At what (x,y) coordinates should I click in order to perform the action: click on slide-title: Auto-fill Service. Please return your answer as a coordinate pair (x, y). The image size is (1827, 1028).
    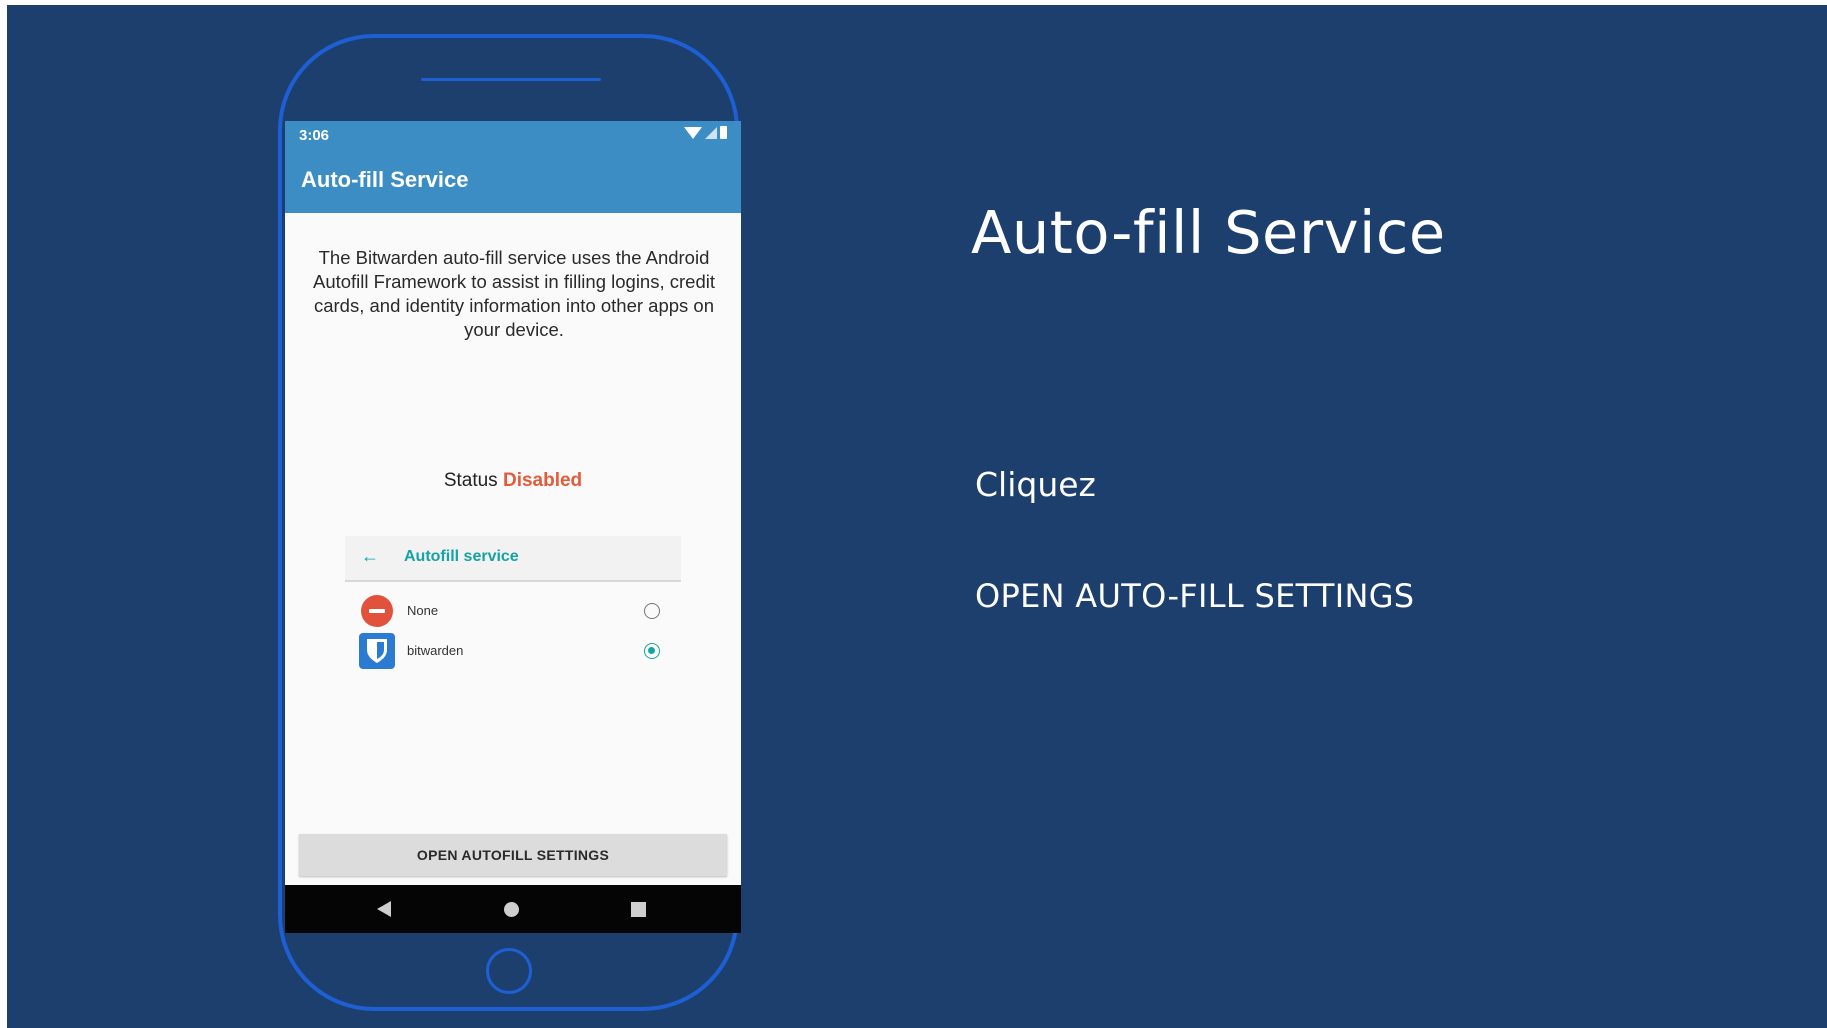
    Looking at the image, I should click on (1208, 232).